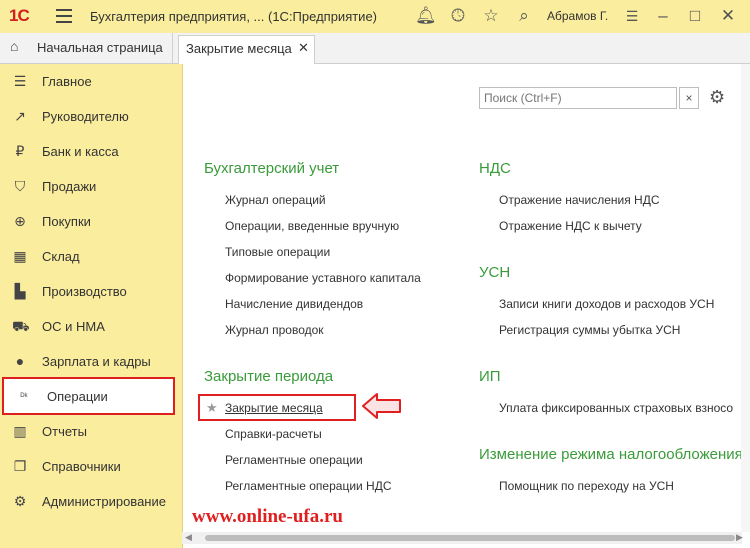 Image resolution: width=750 pixels, height=548 pixels. What do you see at coordinates (77, 396) in the screenshot?
I see `sidebar-item-label: Операции` at bounding box center [77, 396].